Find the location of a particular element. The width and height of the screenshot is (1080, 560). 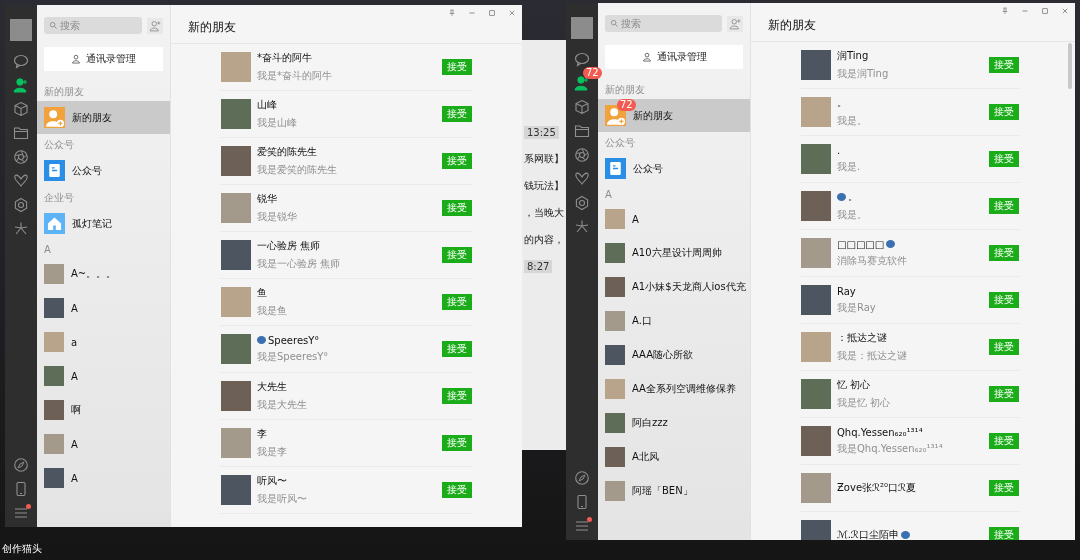

contact-name: □□□□□ is located at coordinates (861, 244).